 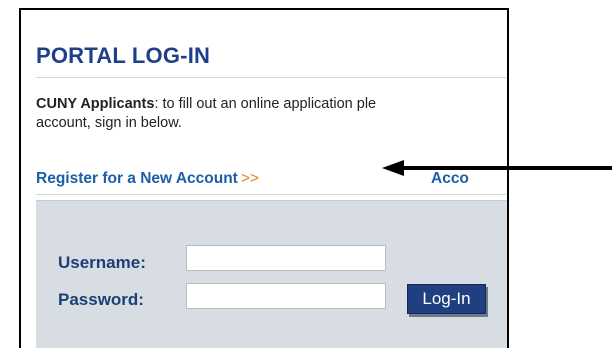 I want to click on title-divider, so click(x=271, y=77).